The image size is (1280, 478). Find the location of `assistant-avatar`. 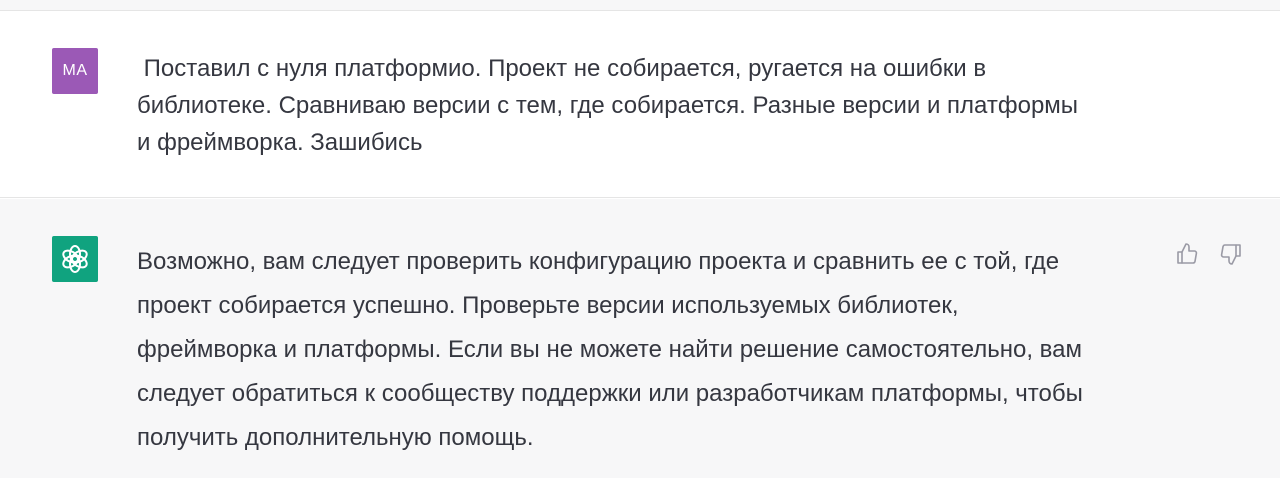

assistant-avatar is located at coordinates (75, 259).